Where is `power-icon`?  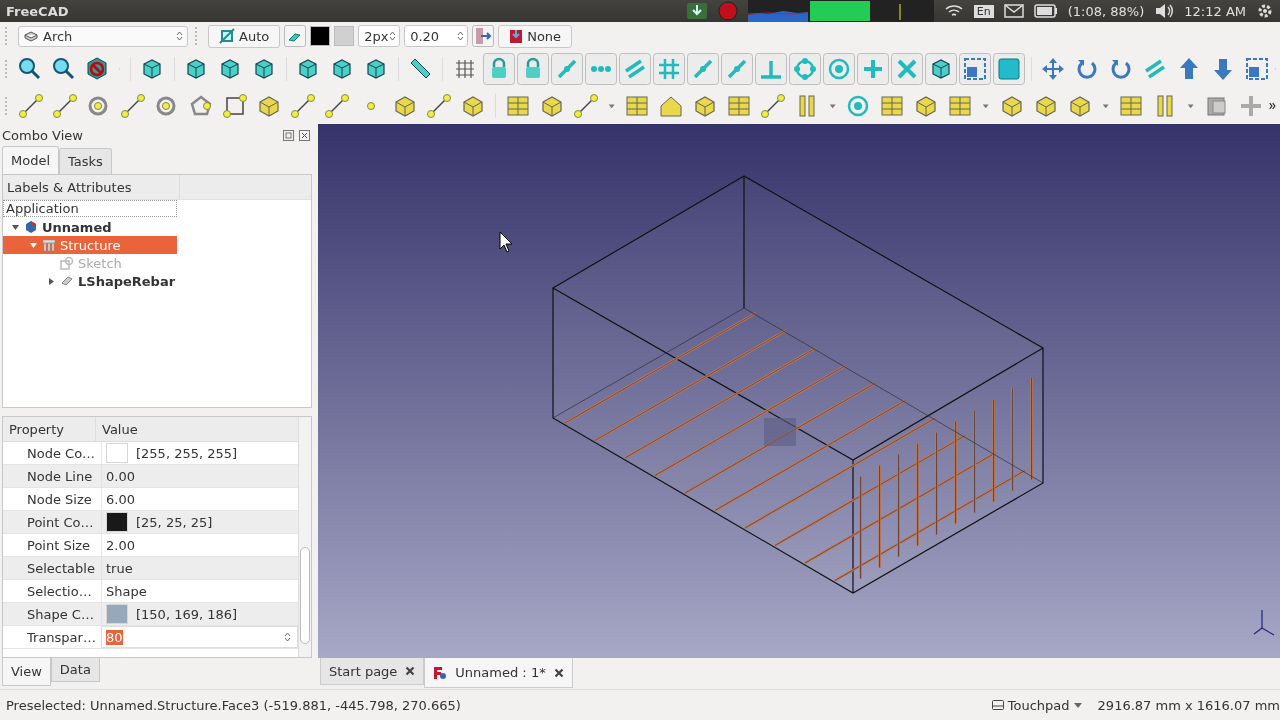
power-icon is located at coordinates (1265, 11).